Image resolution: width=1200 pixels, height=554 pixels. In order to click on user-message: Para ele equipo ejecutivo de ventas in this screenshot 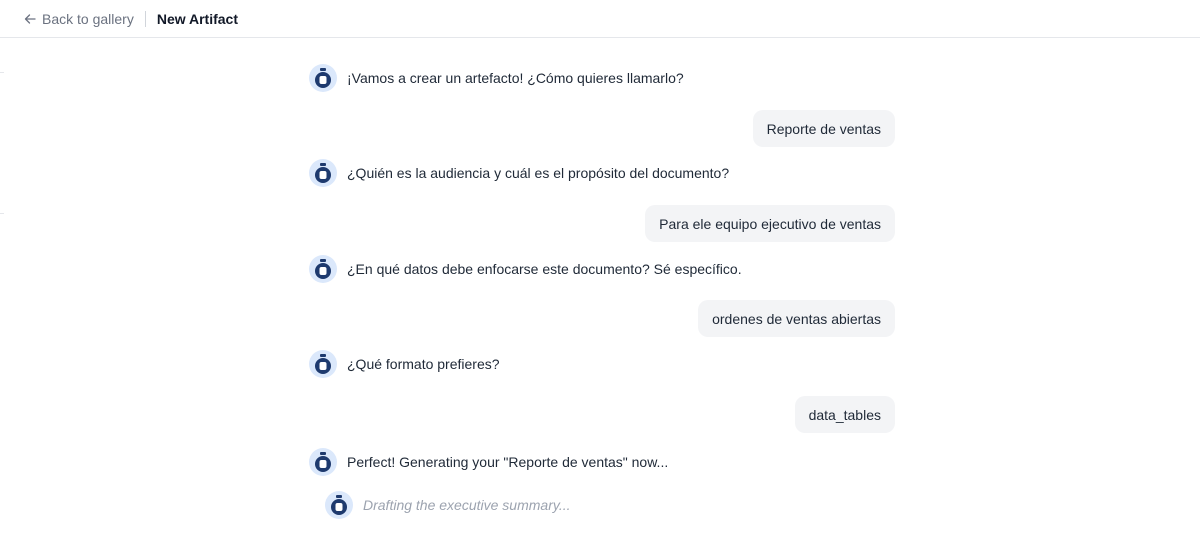, I will do `click(770, 223)`.